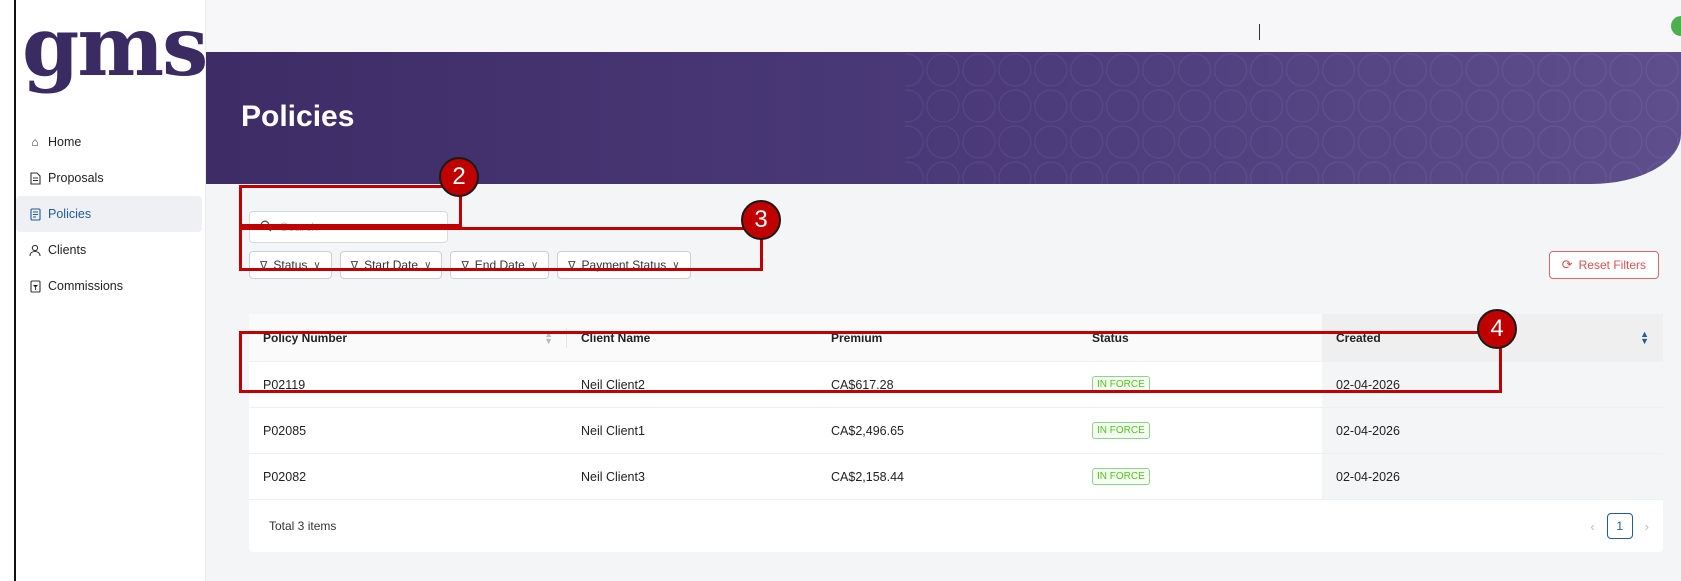 The height and width of the screenshot is (581, 1681). I want to click on sidebar-item-proposals: Proposals, so click(109, 178).